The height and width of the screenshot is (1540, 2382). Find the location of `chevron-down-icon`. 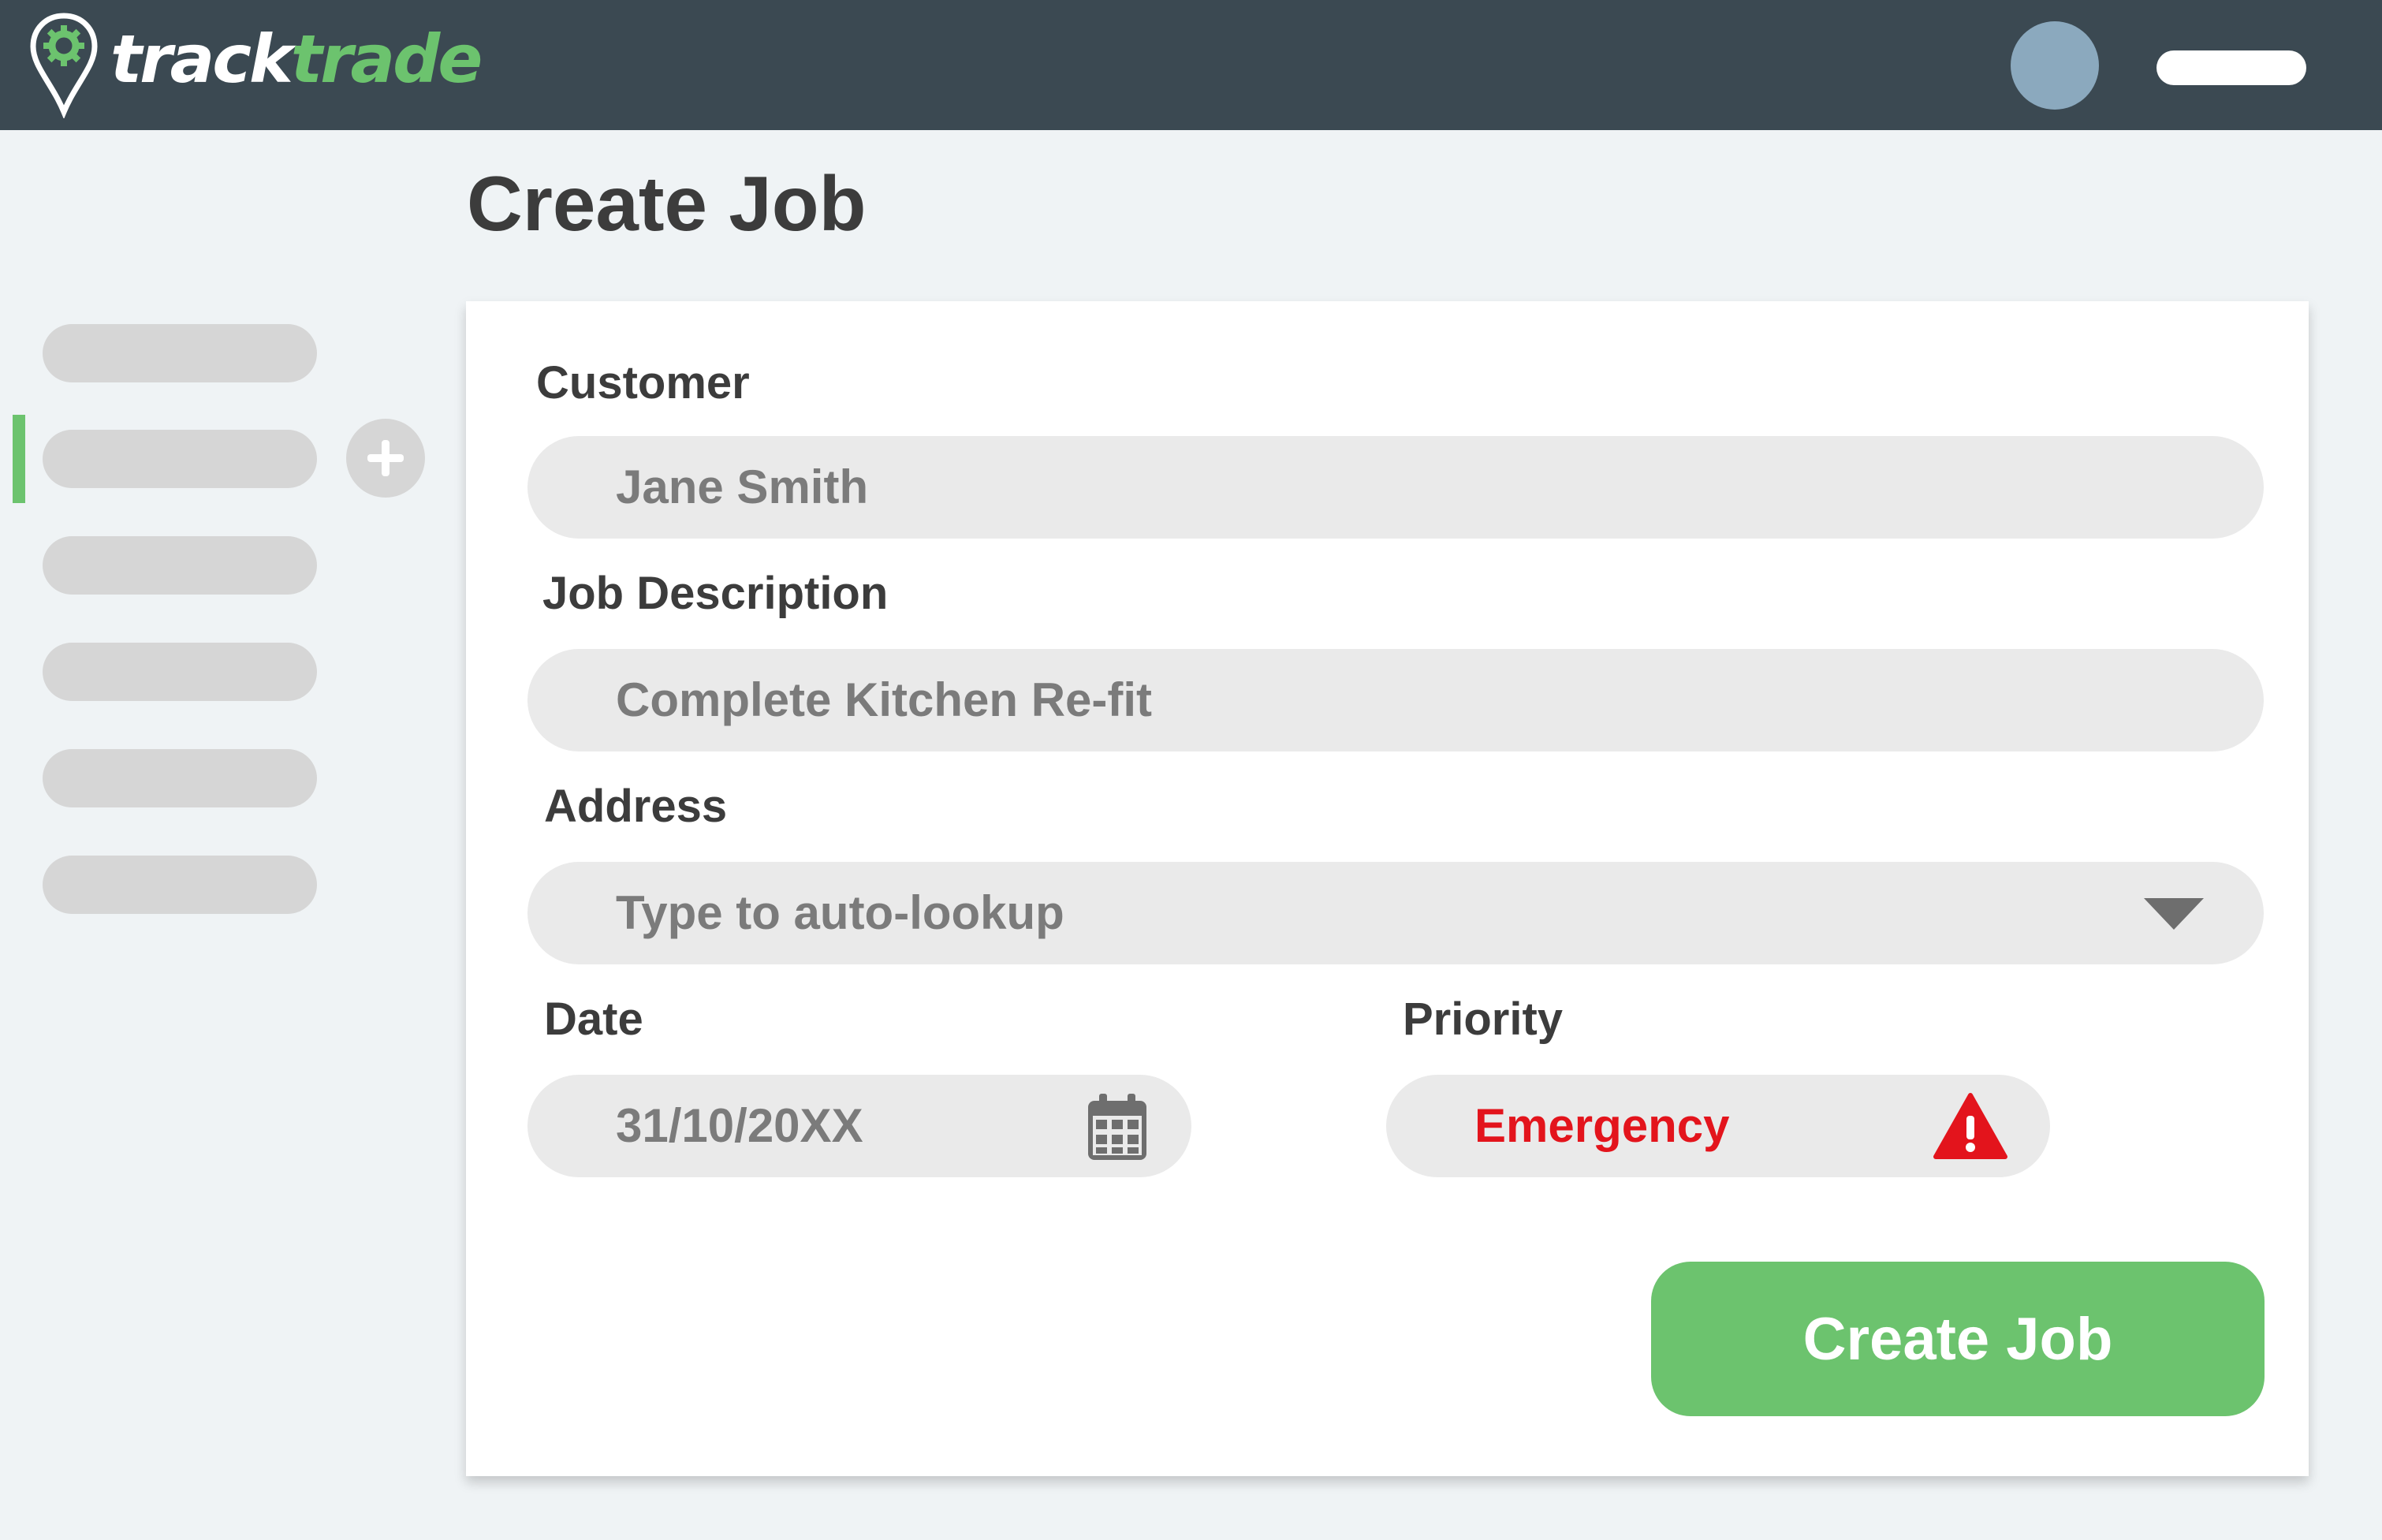

chevron-down-icon is located at coordinates (2174, 914).